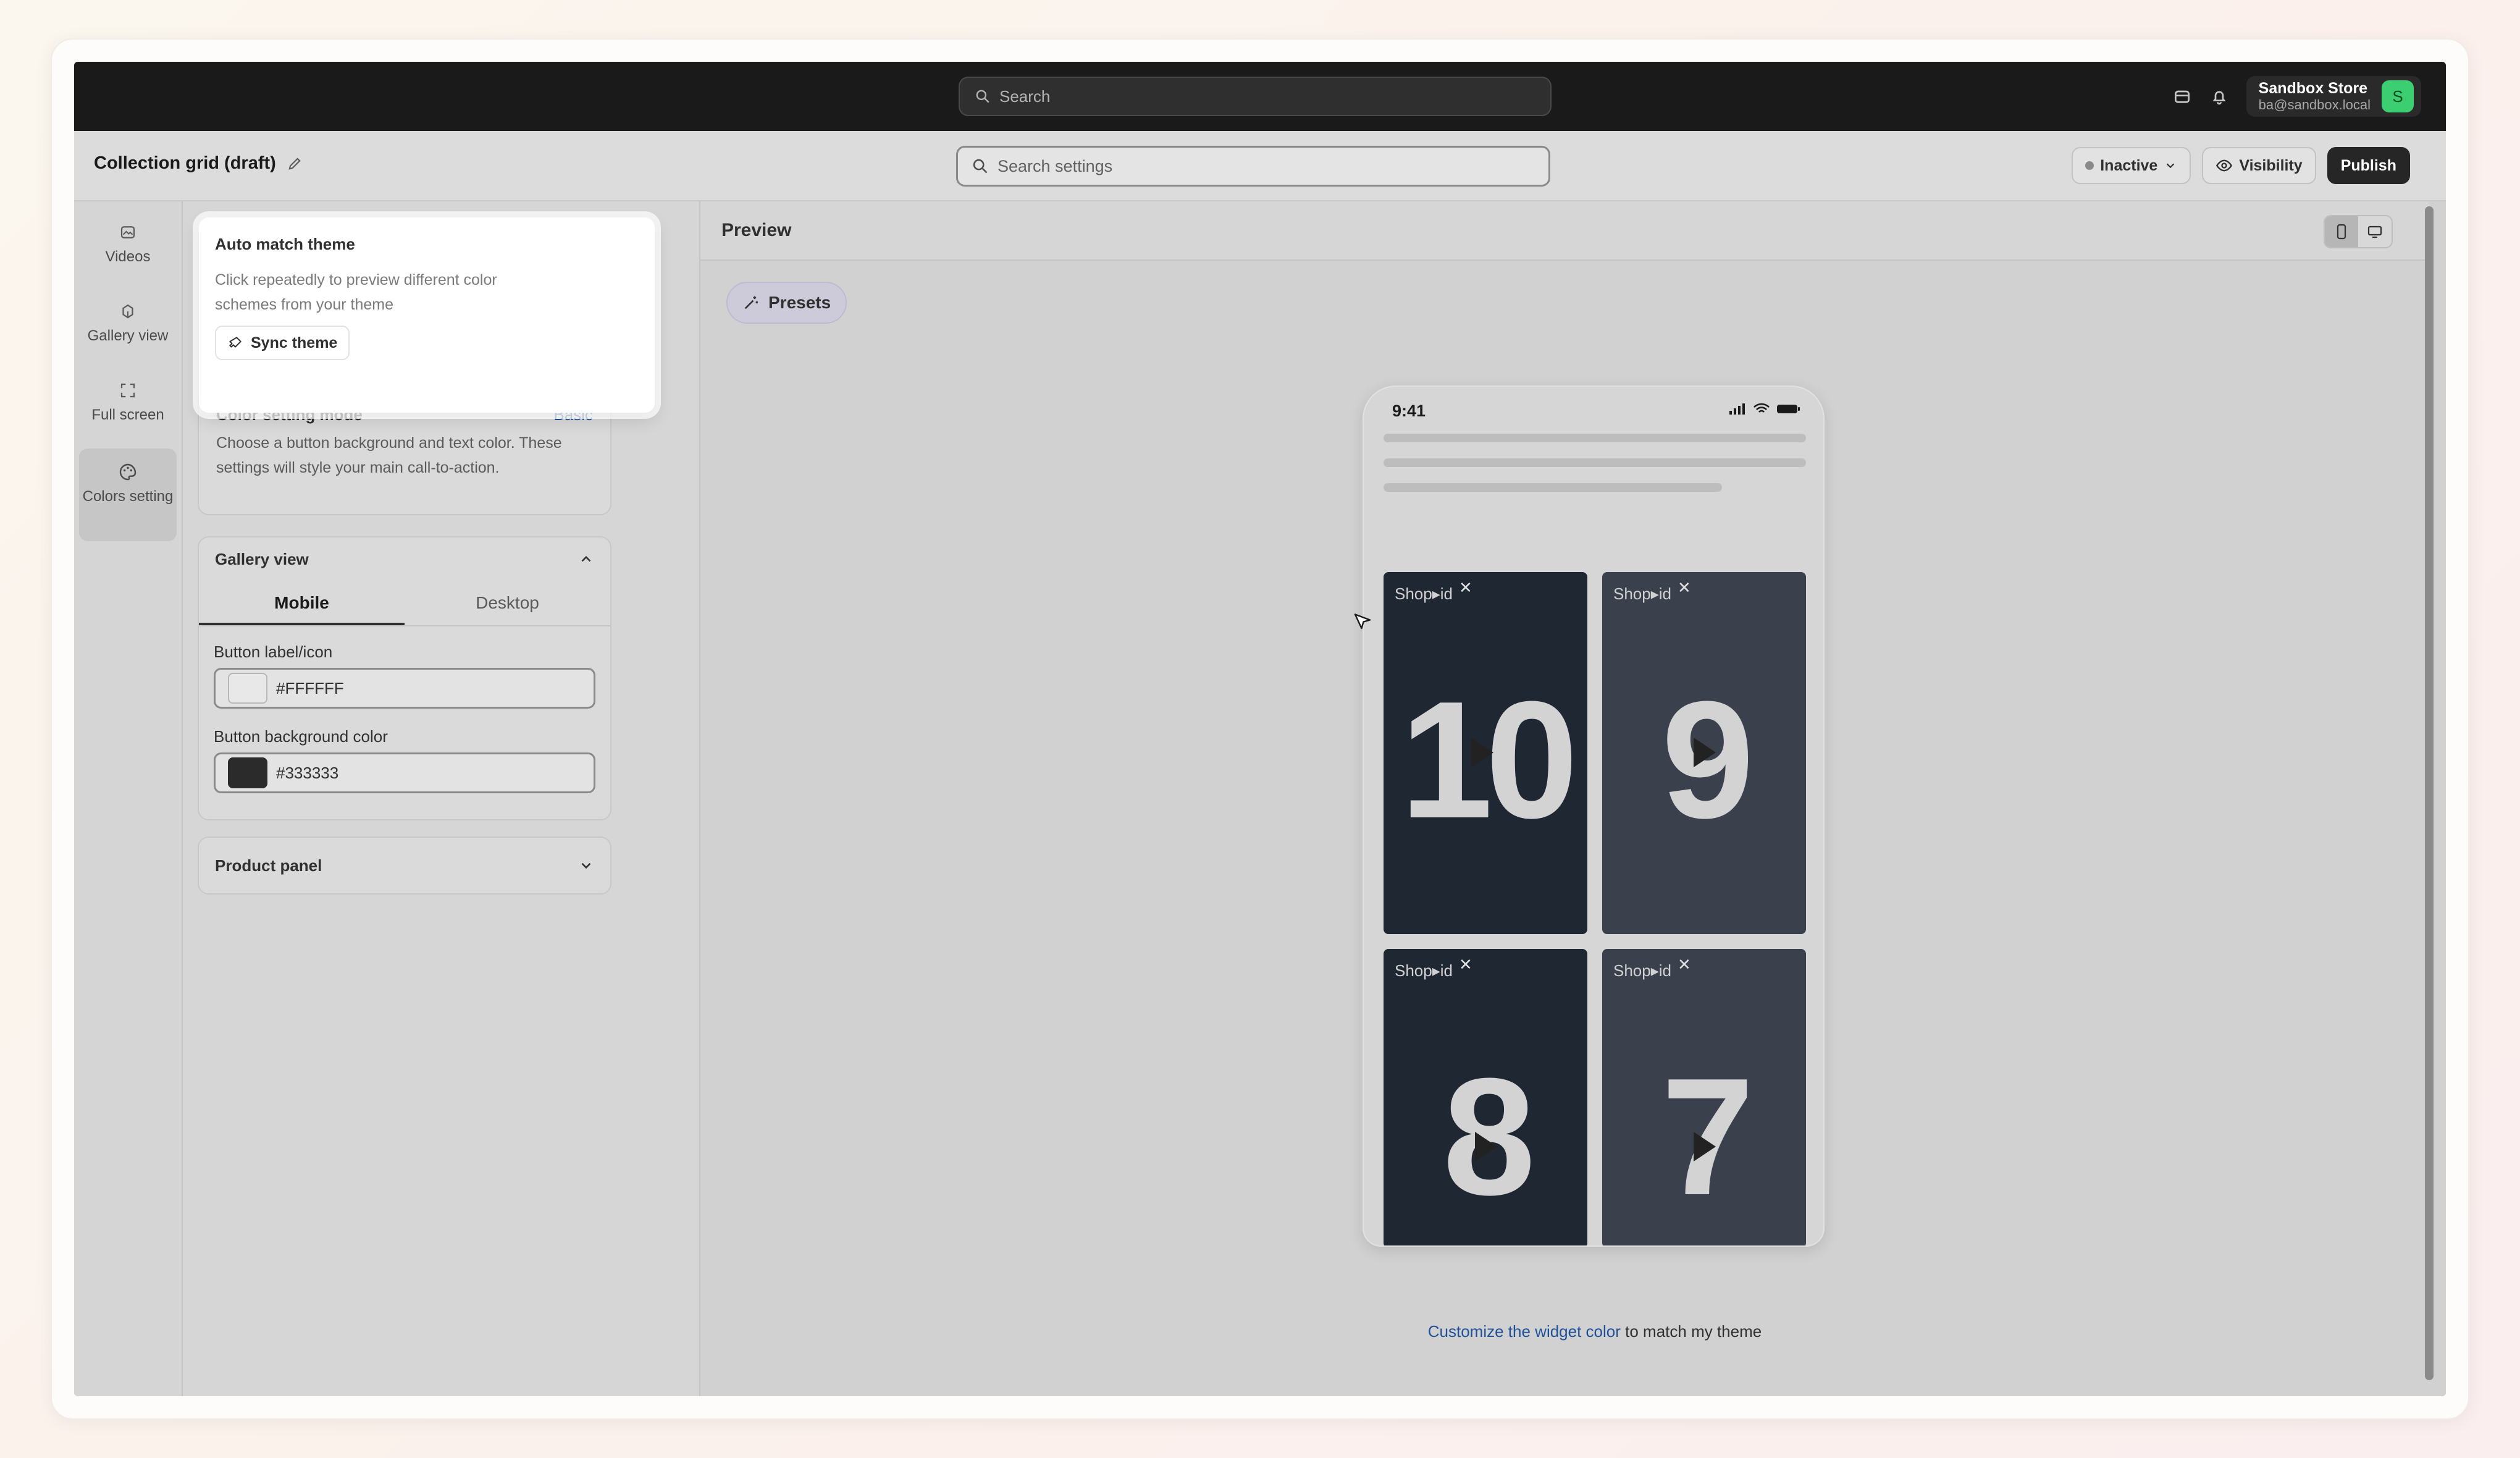  Describe the element at coordinates (586, 558) in the screenshot. I see `chevron-up-icon` at that location.